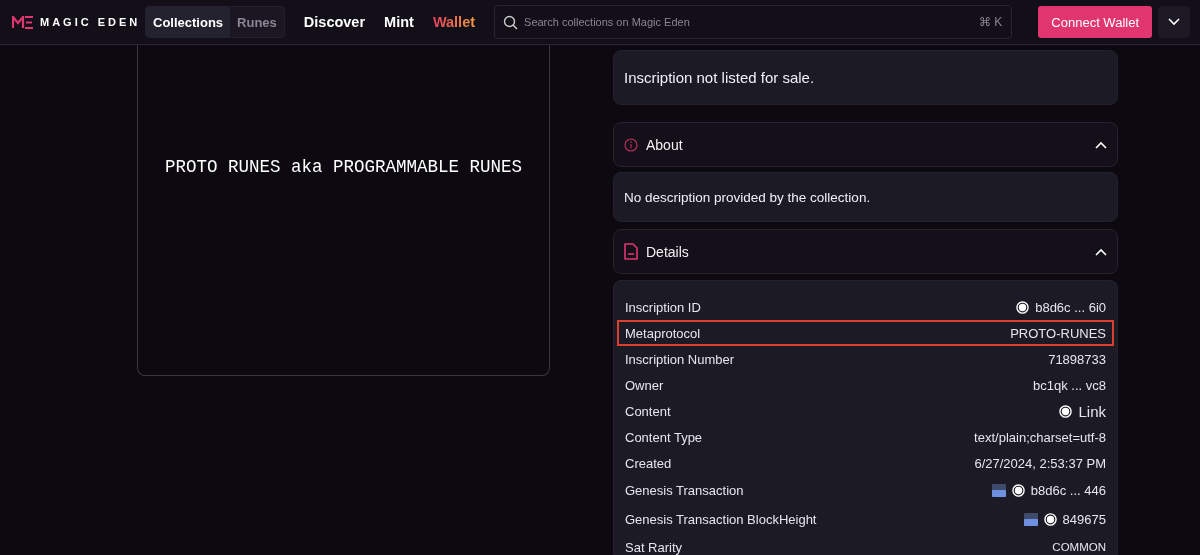  What do you see at coordinates (1070, 307) in the screenshot?
I see `detail-value: b8d6c ... 6i0` at bounding box center [1070, 307].